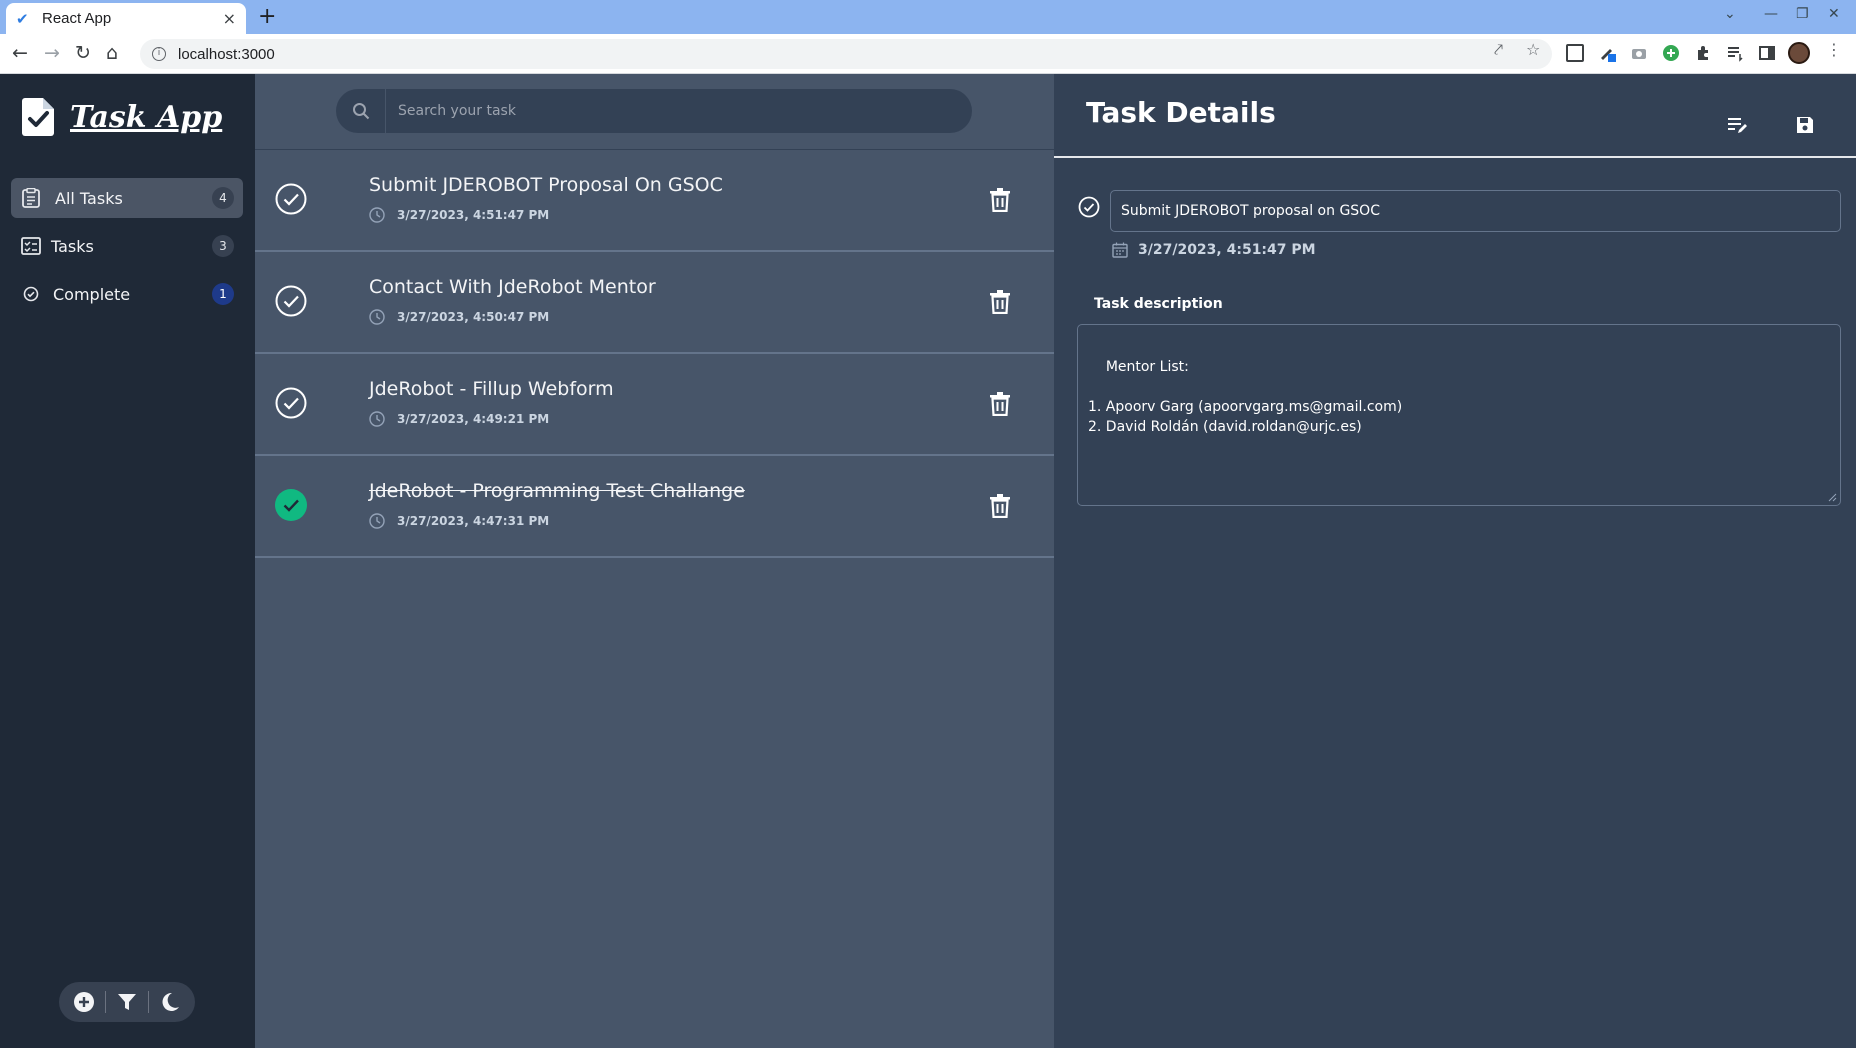 The width and height of the screenshot is (1856, 1048). I want to click on browser-tab: ✔ React App ×, so click(126, 18).